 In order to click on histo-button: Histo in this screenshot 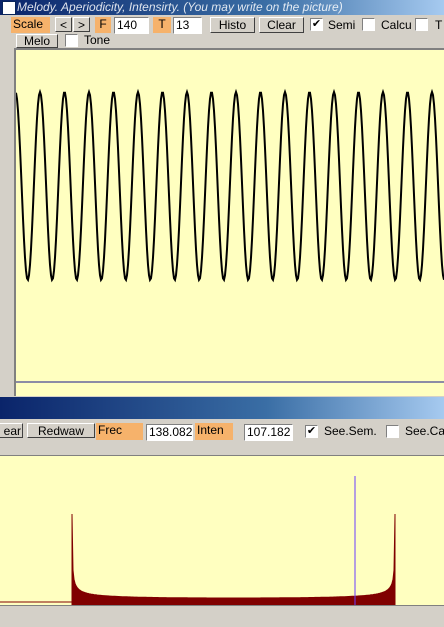, I will do `click(232, 25)`.